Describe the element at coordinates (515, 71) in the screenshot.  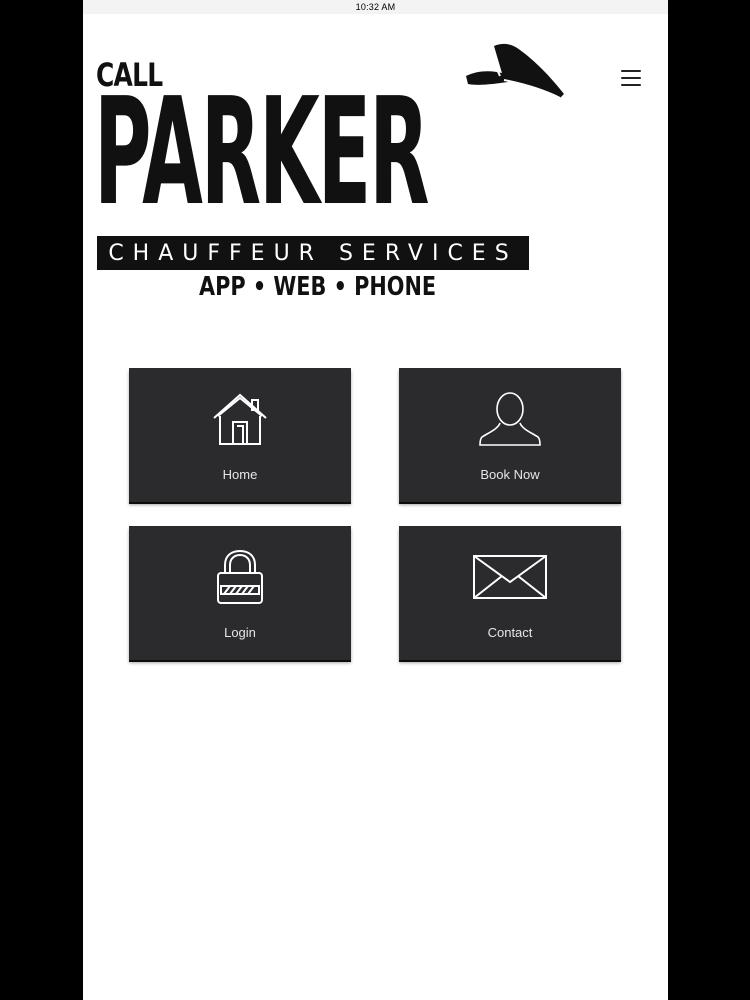
I see `chauffeur-cap-icon` at that location.